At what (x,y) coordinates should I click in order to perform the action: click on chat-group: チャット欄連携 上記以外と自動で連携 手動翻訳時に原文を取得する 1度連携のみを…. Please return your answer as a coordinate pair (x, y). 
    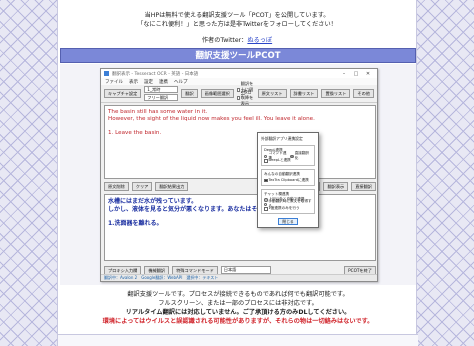
    Looking at the image, I should click on (288, 201).